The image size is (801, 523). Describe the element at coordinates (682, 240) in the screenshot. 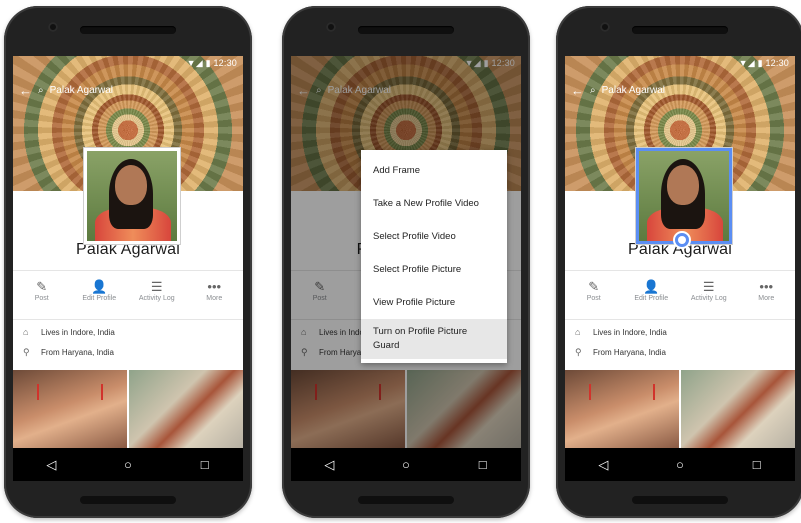

I see `profile-guard-shield-icon` at that location.